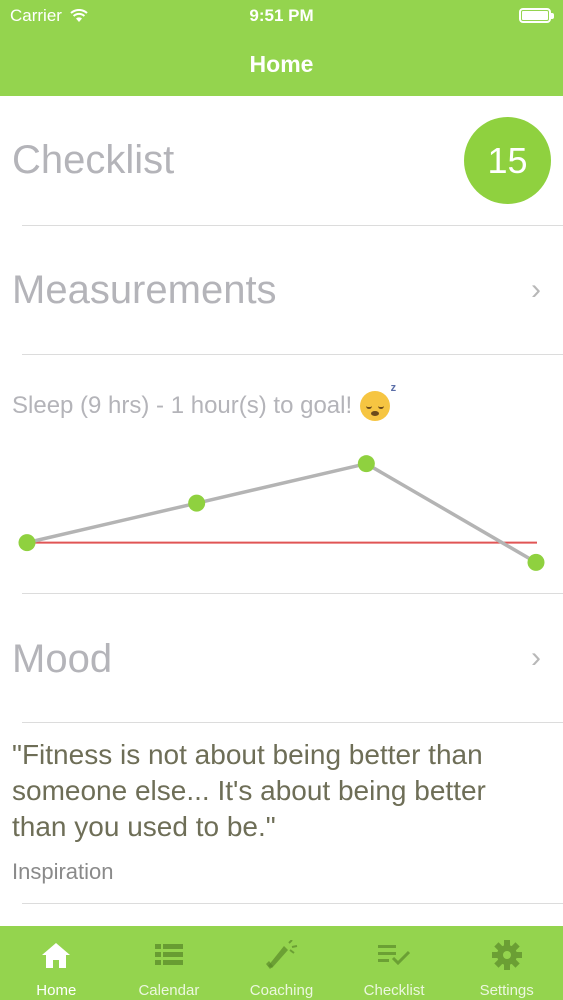 The height and width of the screenshot is (1000, 563). Describe the element at coordinates (56, 955) in the screenshot. I see `home-icon` at that location.